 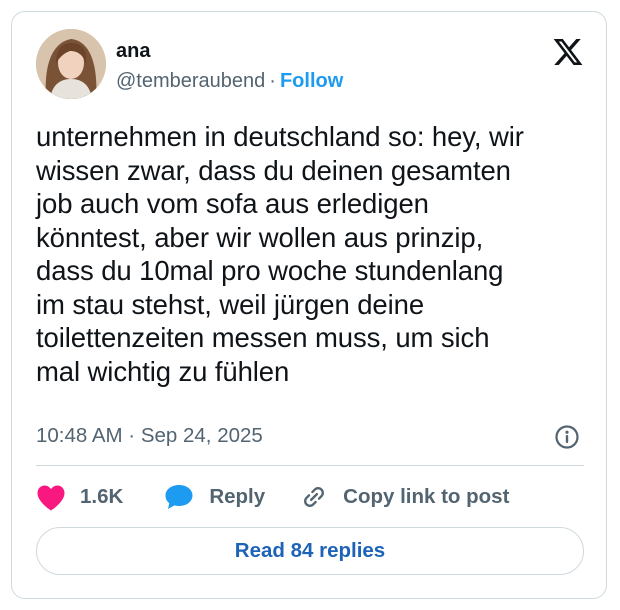 I want to click on tweet-timestamp: 10:48 AM · Sep 24, 2025, so click(x=149, y=436).